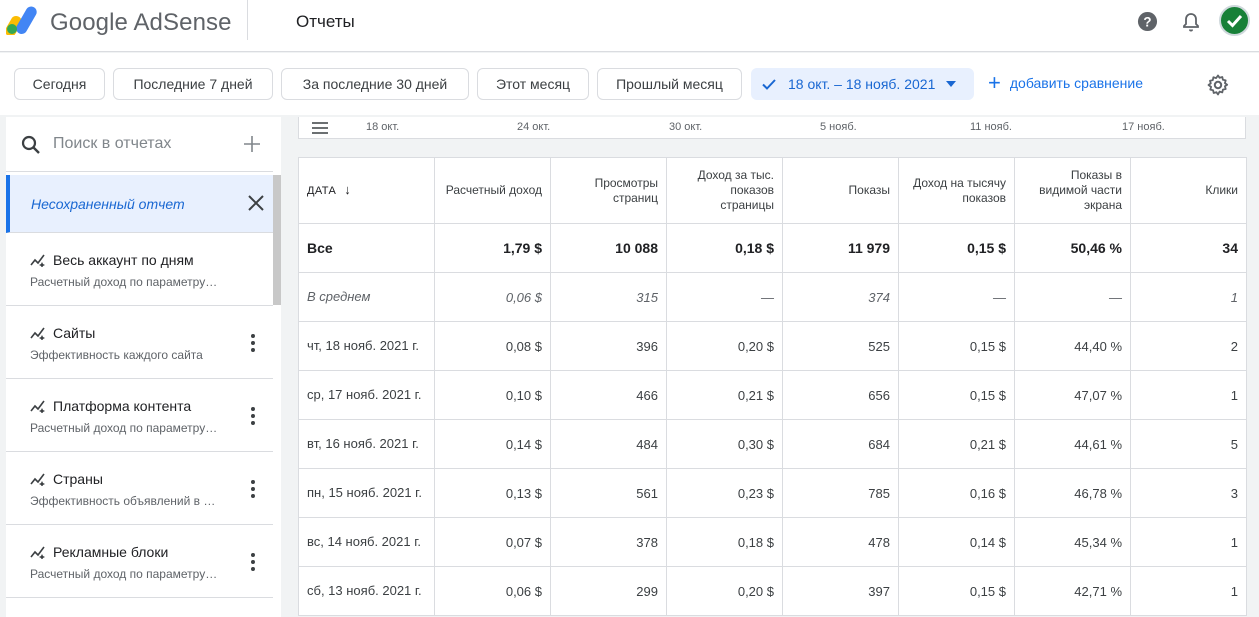  Describe the element at coordinates (320, 128) in the screenshot. I see `menu-icon` at that location.